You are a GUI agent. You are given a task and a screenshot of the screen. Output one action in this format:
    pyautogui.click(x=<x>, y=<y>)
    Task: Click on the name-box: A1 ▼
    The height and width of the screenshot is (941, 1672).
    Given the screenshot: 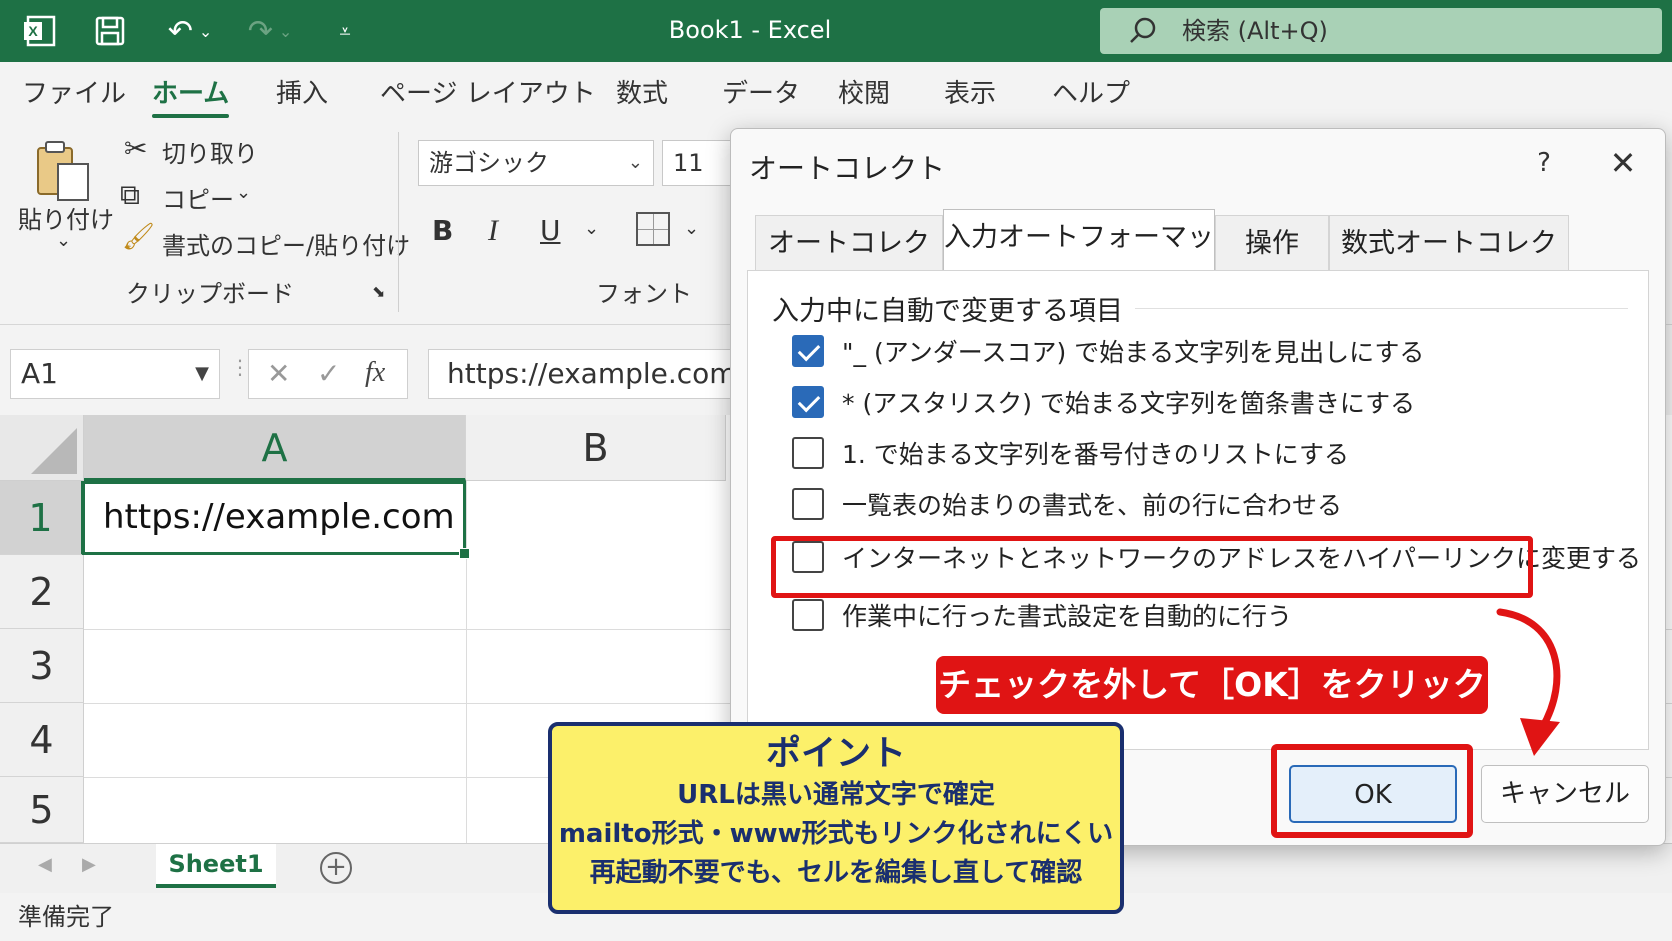 What is the action you would take?
    pyautogui.click(x=115, y=374)
    